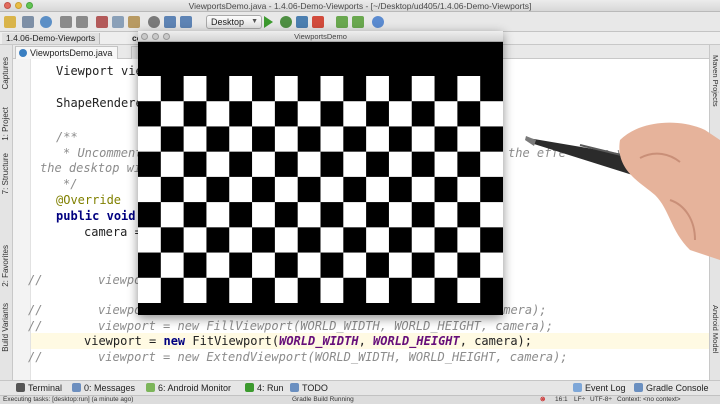 The height and width of the screenshot is (404, 720). I want to click on event-log-tool-tab: Event Log, so click(599, 388).